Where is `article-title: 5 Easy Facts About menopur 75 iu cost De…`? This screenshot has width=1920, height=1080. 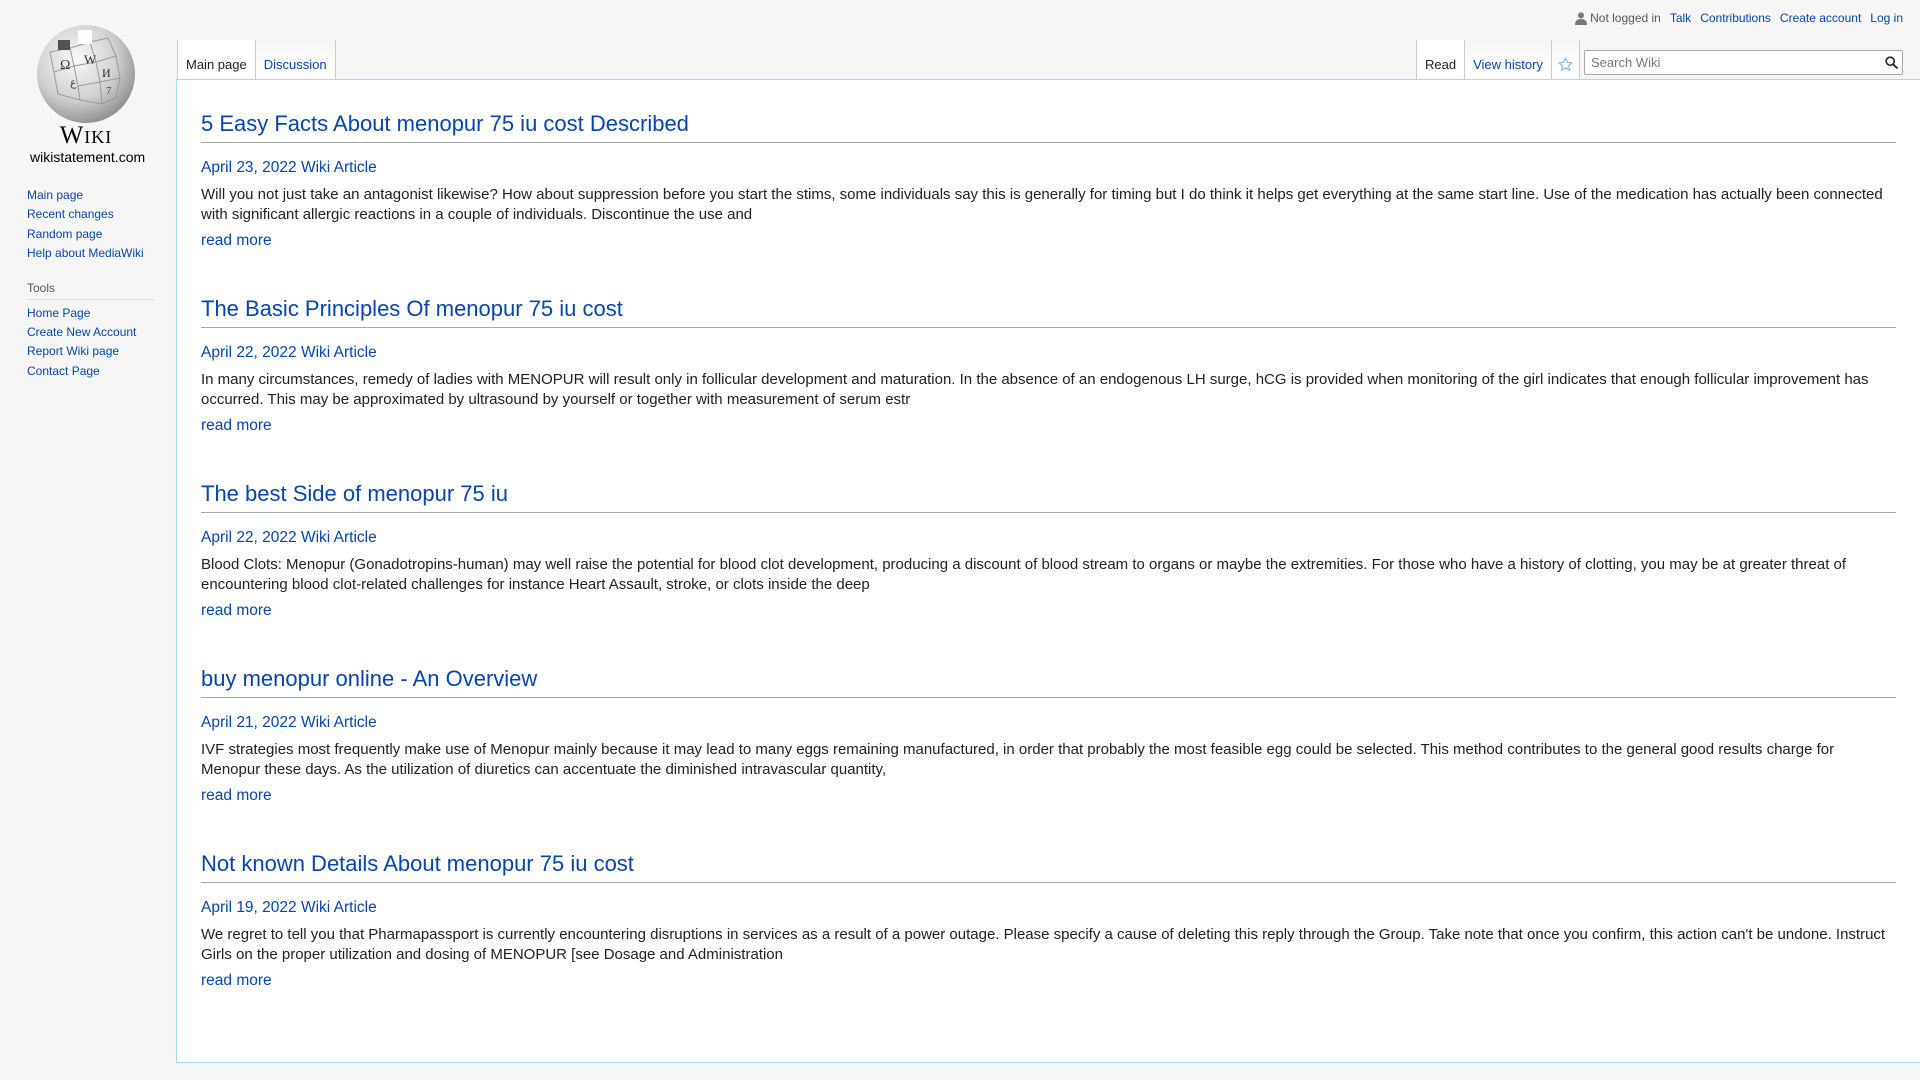
article-title: 5 Easy Facts About menopur 75 iu cost De… is located at coordinates (1048, 126).